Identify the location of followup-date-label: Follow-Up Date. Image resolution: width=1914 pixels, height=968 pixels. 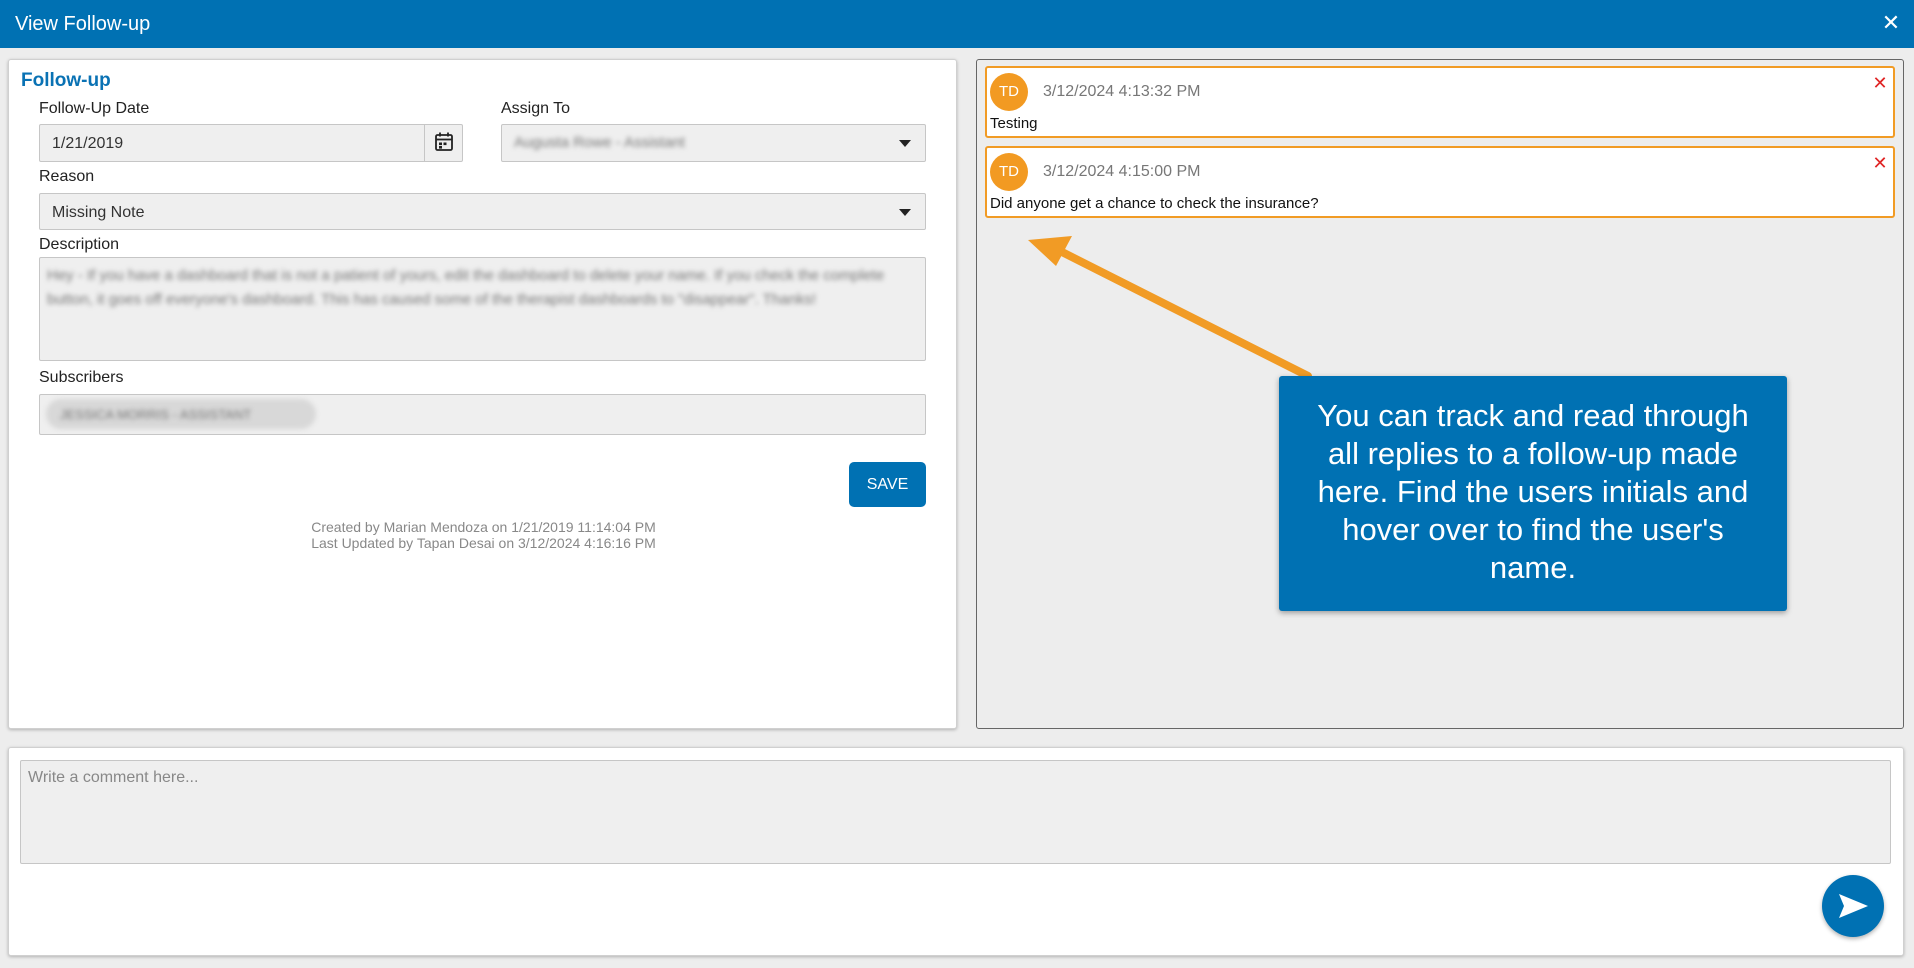
(94, 108).